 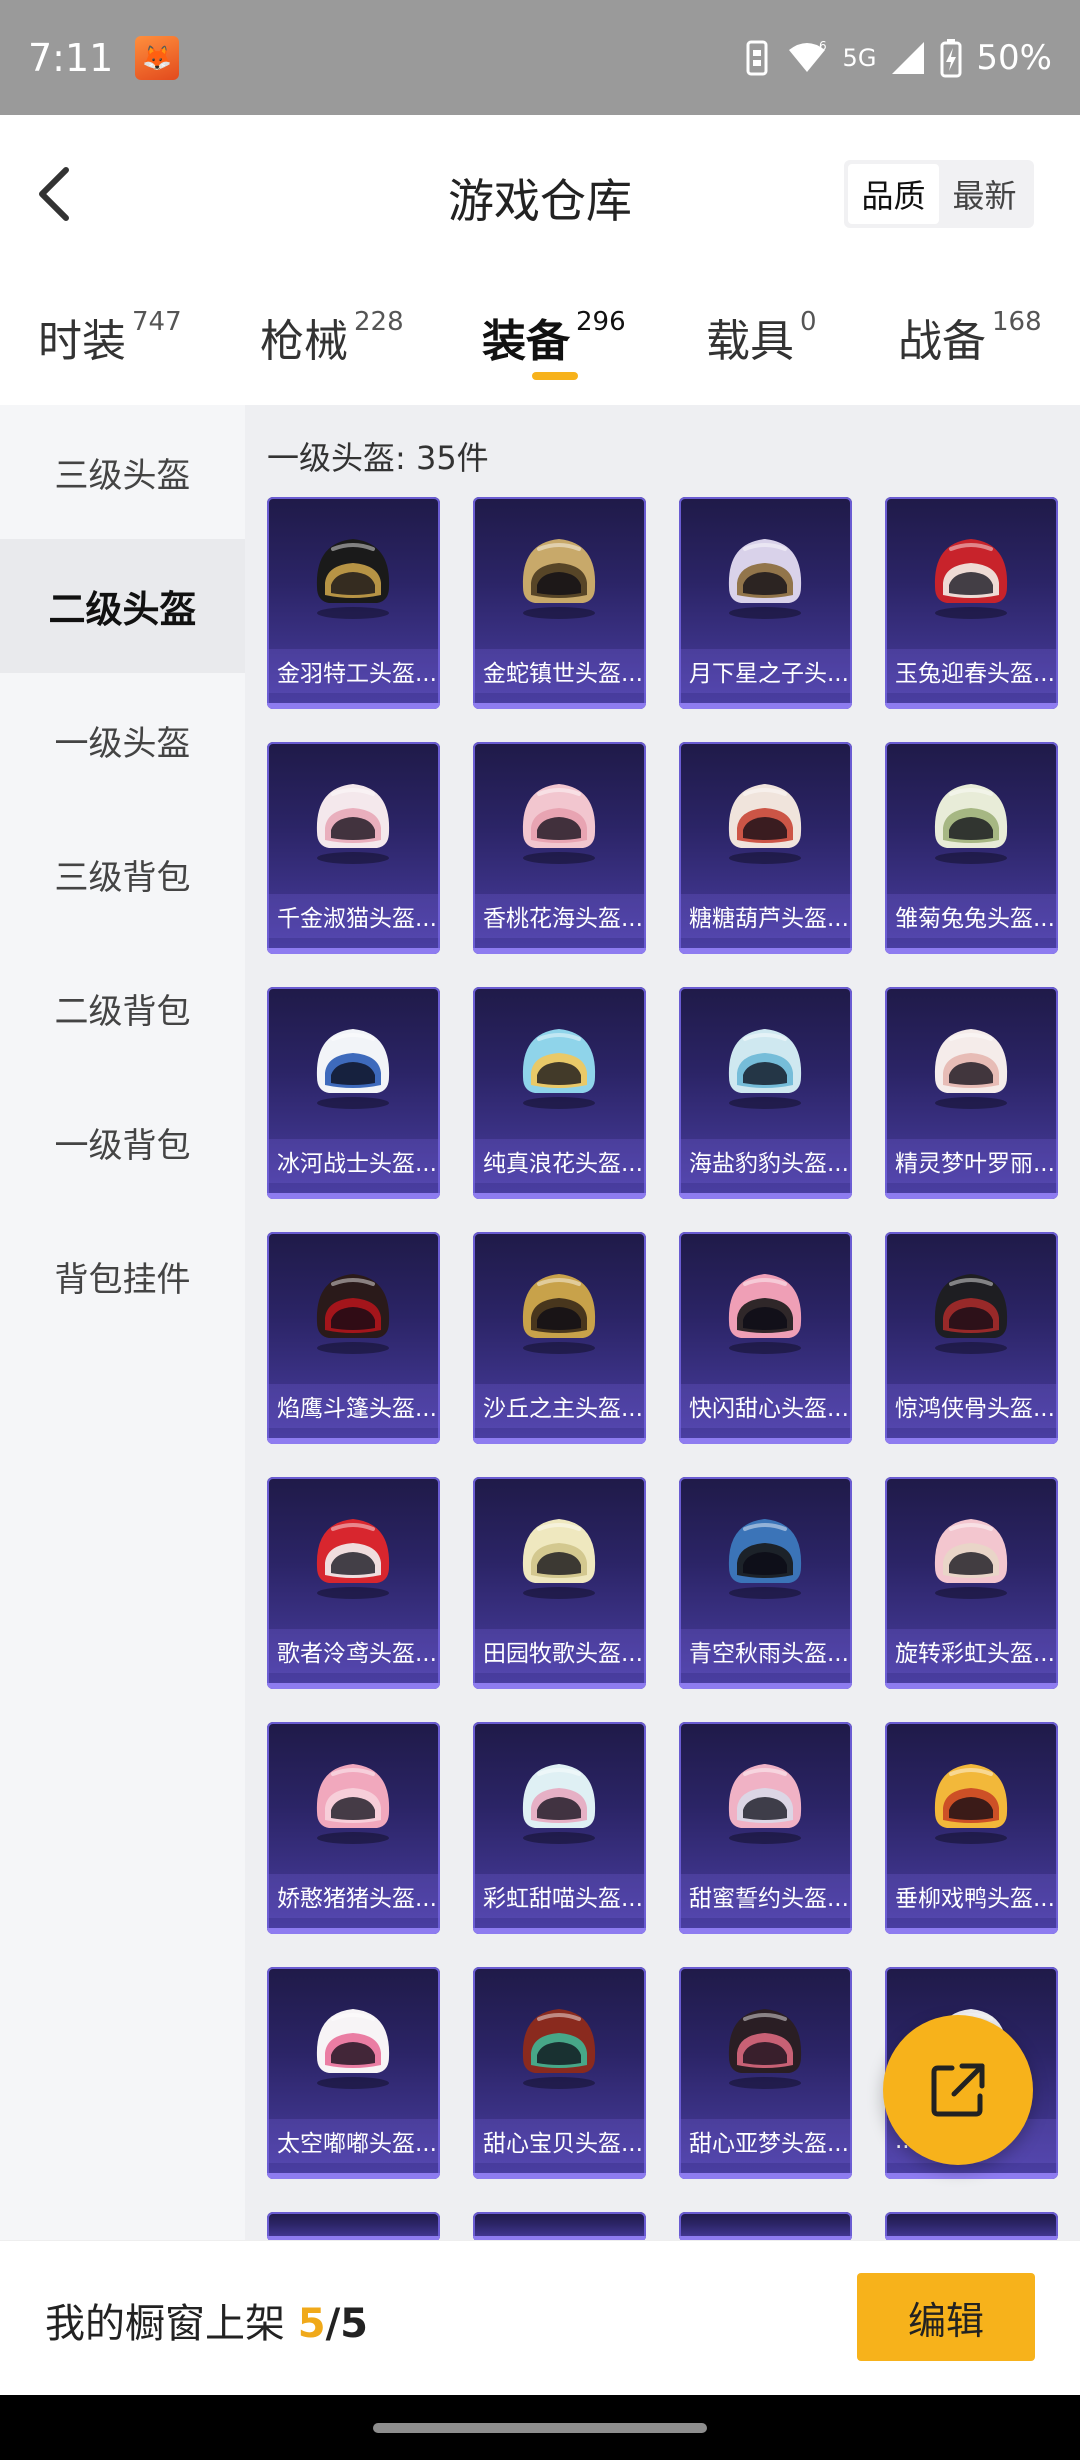 I want to click on signal-icon, so click(x=908, y=58).